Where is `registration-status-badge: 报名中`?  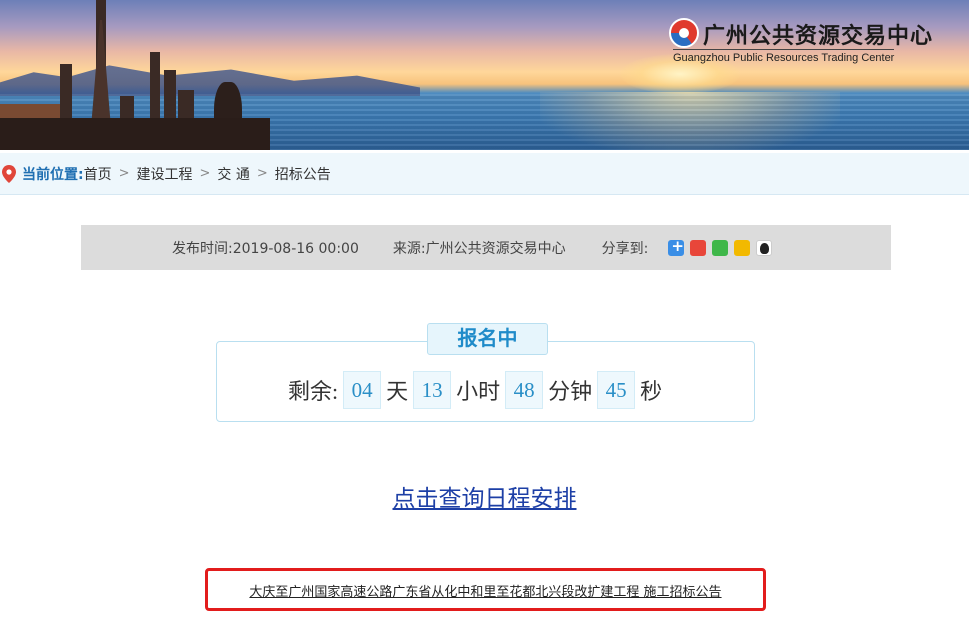 registration-status-badge: 报名中 is located at coordinates (487, 339).